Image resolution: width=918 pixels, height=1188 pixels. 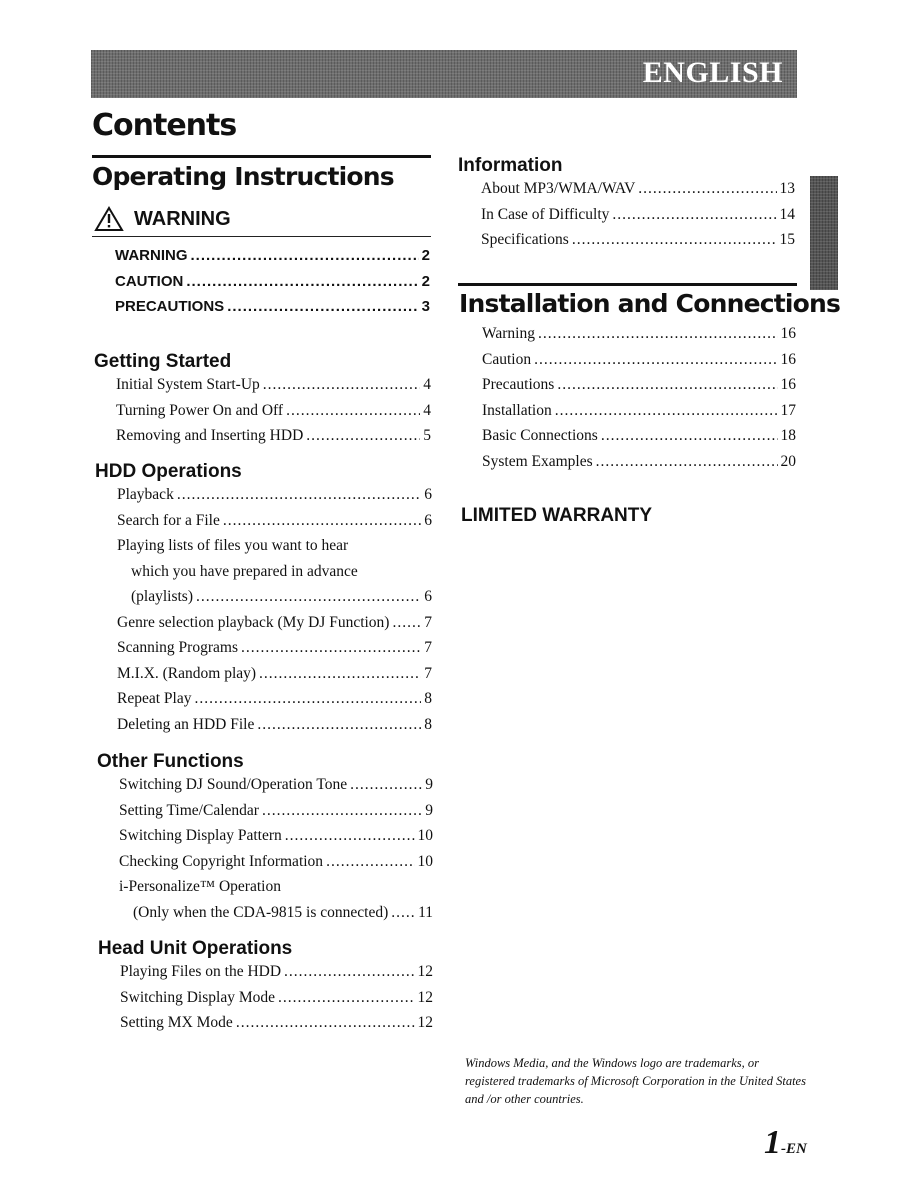 What do you see at coordinates (274, 499) in the screenshot?
I see `toc-entry: Playback6` at bounding box center [274, 499].